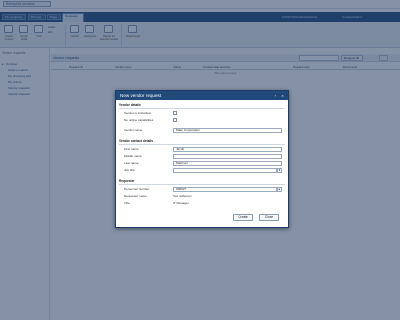 The width and height of the screenshot is (400, 320). Describe the element at coordinates (133, 130) in the screenshot. I see `vendor-name-label: Vendor name` at that location.